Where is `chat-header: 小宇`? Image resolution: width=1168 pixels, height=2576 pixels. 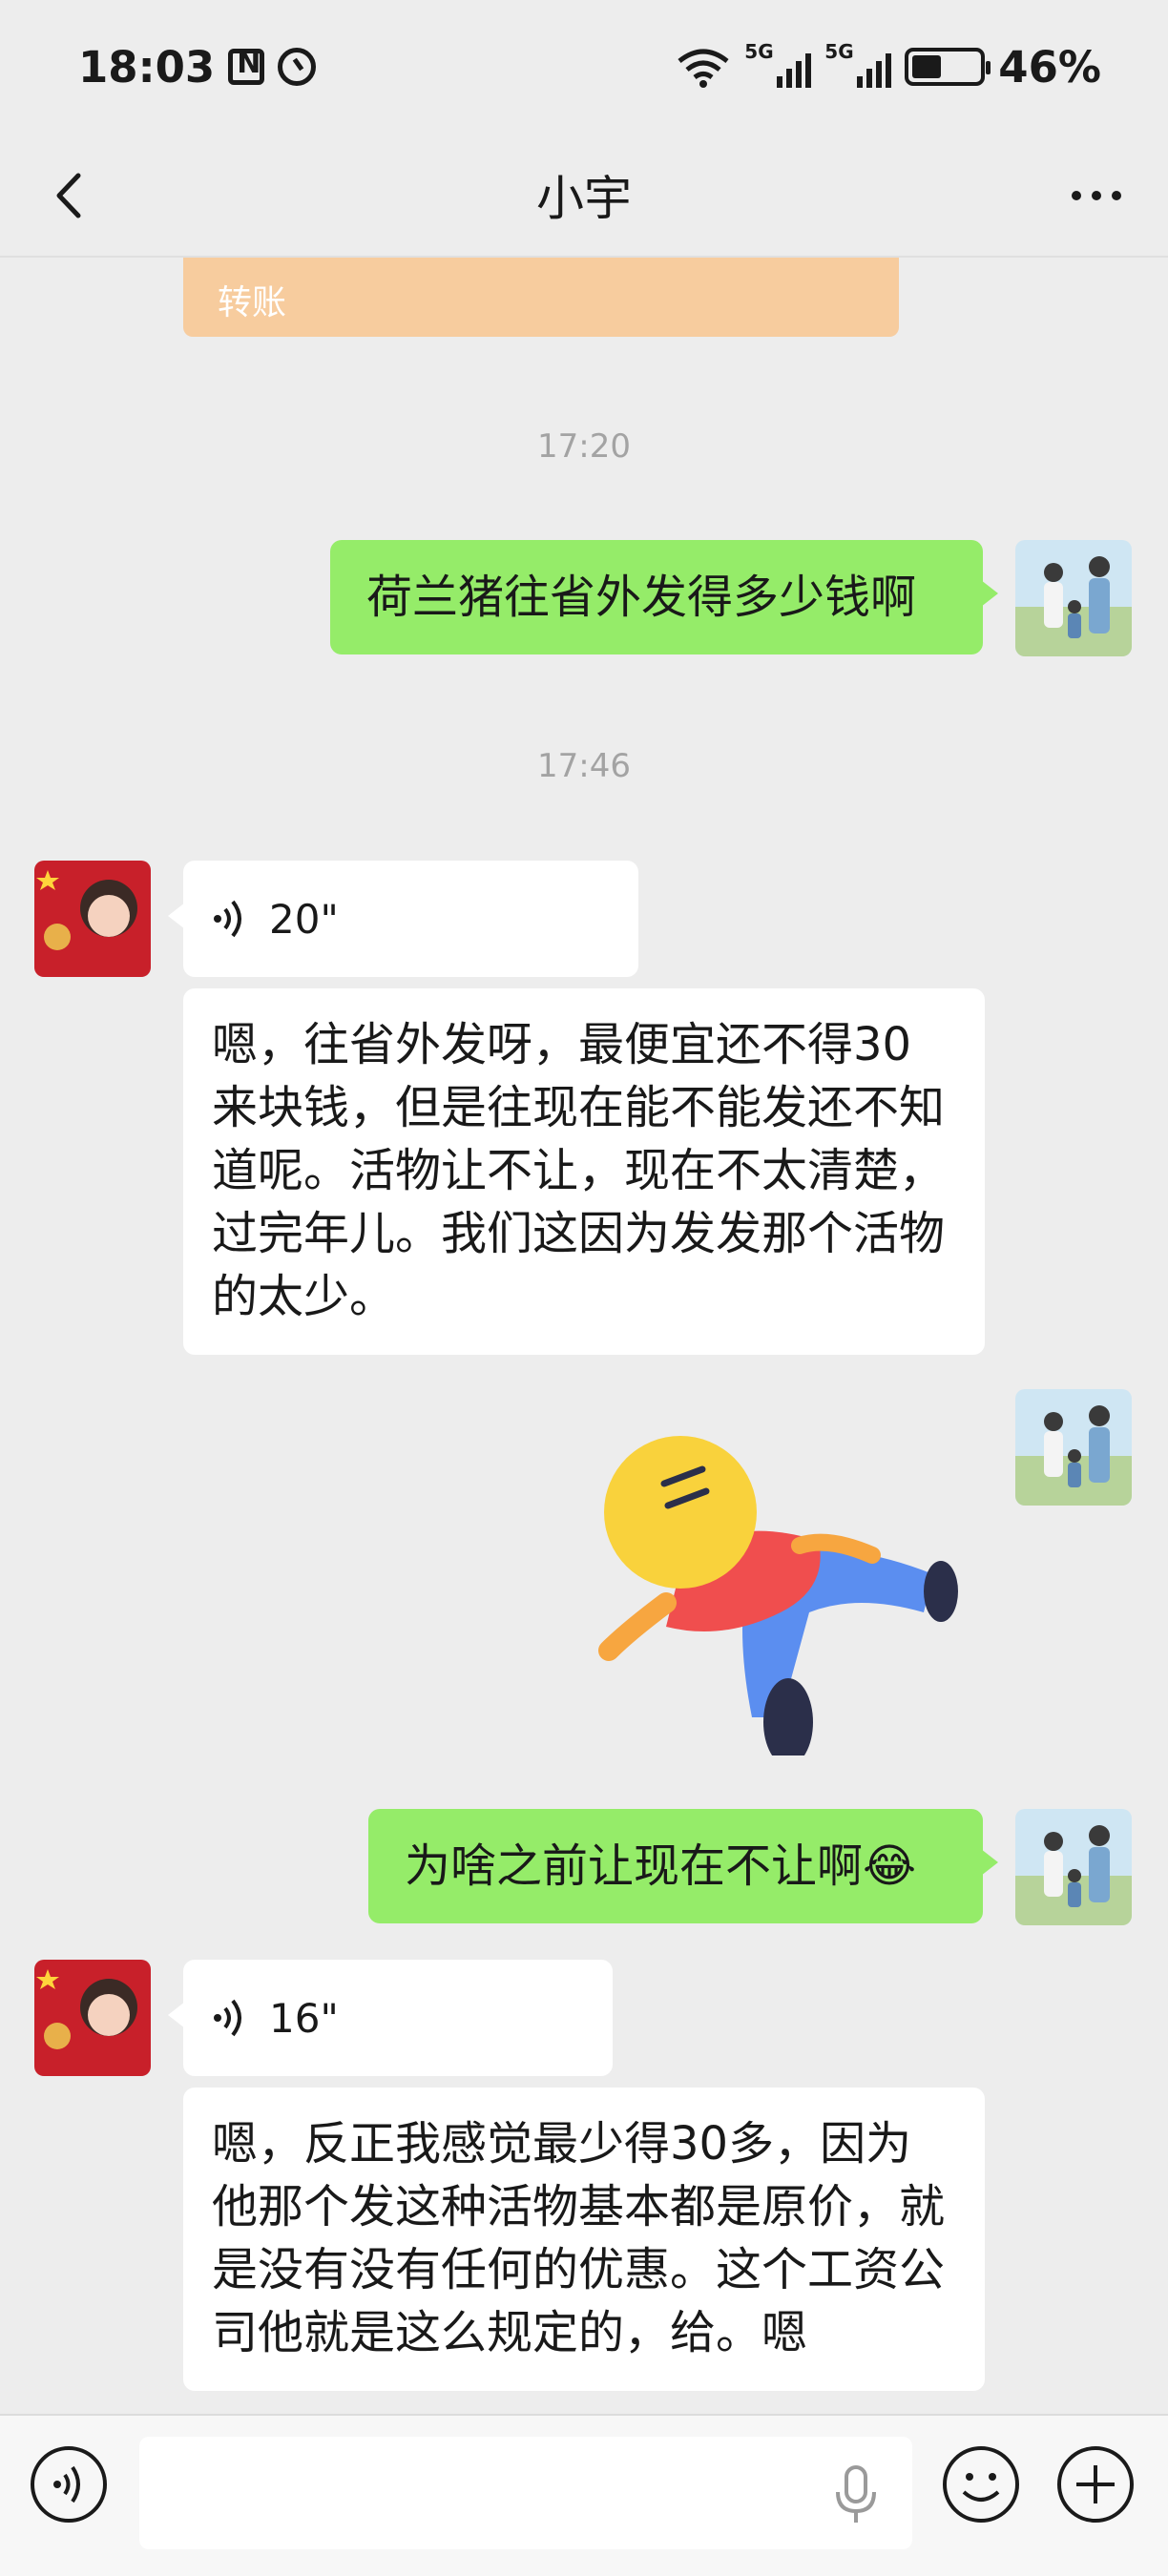
chat-header: 小宇 is located at coordinates (584, 196).